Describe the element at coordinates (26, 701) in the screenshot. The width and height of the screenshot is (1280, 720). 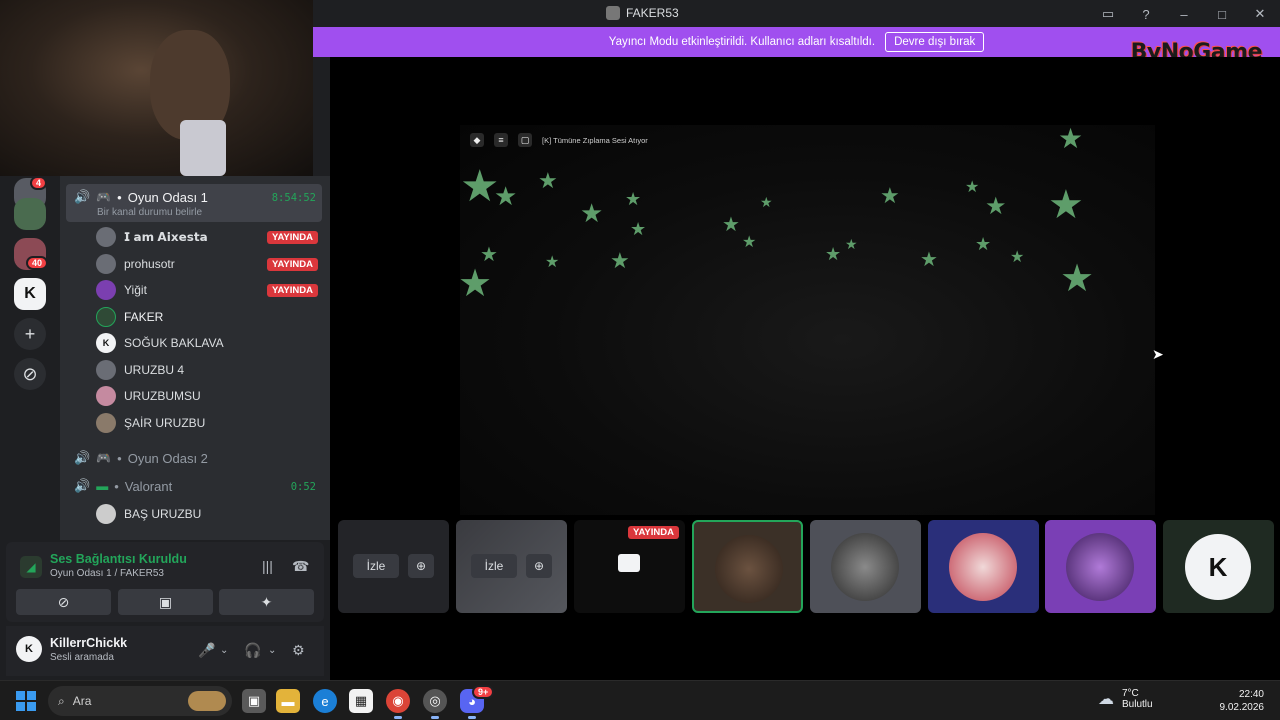
I see `windows-start-icon` at that location.